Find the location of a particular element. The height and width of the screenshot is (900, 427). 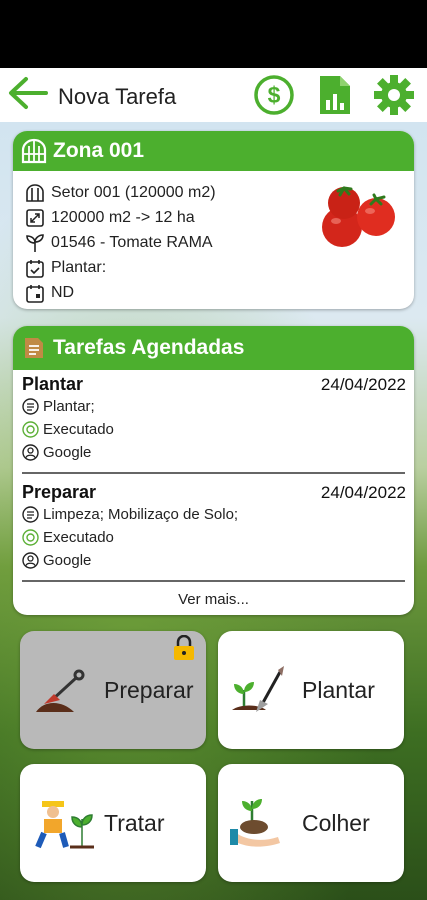

task-detail-row: Plantar; is located at coordinates (58, 406).